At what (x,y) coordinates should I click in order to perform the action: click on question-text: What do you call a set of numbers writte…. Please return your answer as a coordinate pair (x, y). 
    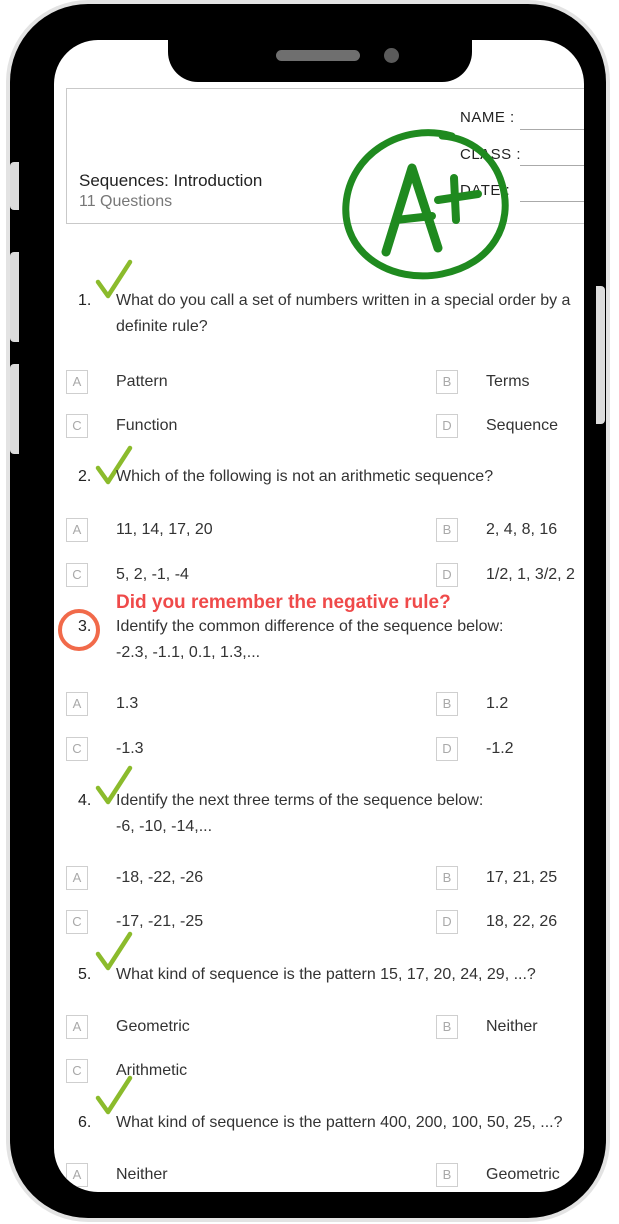
    Looking at the image, I should click on (350, 314).